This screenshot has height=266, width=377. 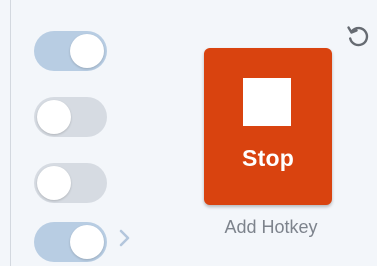 What do you see at coordinates (268, 158) in the screenshot?
I see `stop-button-label: Stop` at bounding box center [268, 158].